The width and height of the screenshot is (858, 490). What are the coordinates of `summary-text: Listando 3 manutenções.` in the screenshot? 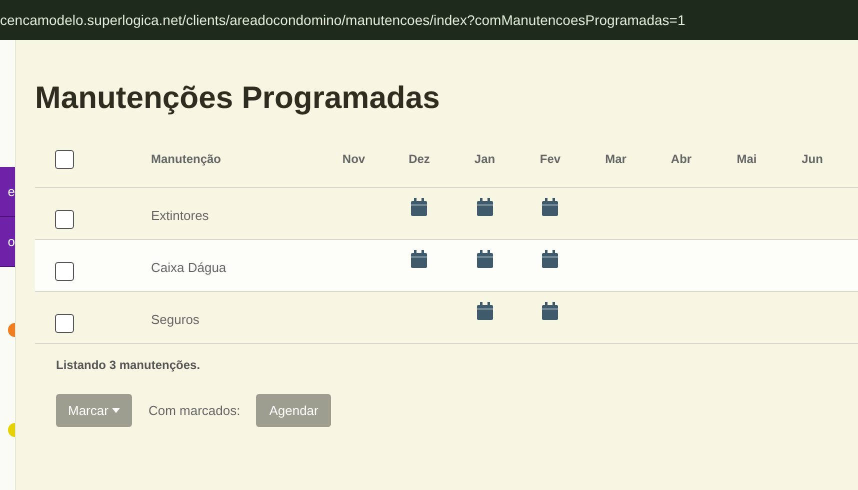 It's located at (129, 365).